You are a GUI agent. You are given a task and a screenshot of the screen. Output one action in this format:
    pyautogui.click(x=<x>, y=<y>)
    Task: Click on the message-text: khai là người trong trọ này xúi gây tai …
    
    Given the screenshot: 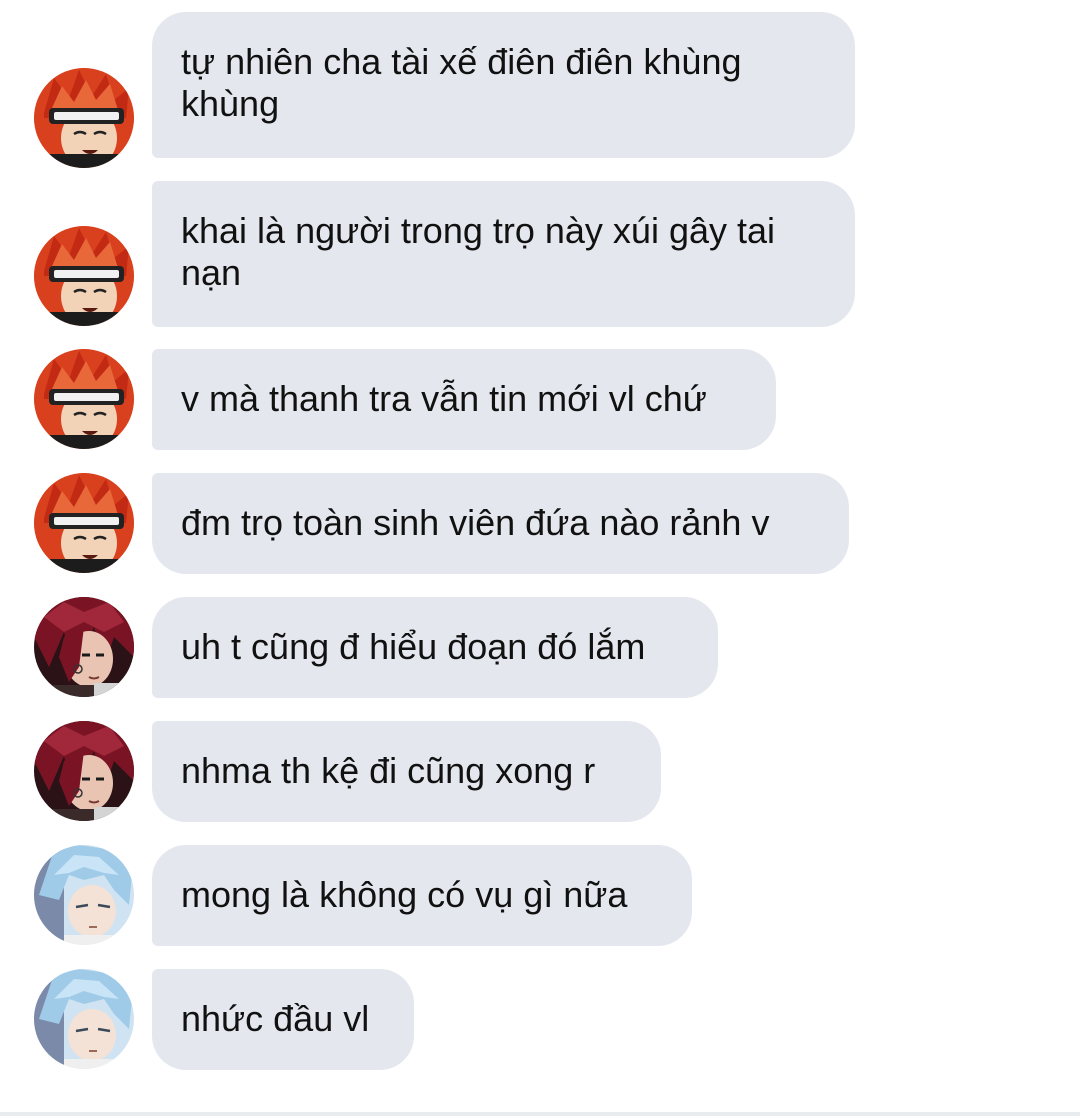 What is the action you would take?
    pyautogui.click(x=478, y=251)
    